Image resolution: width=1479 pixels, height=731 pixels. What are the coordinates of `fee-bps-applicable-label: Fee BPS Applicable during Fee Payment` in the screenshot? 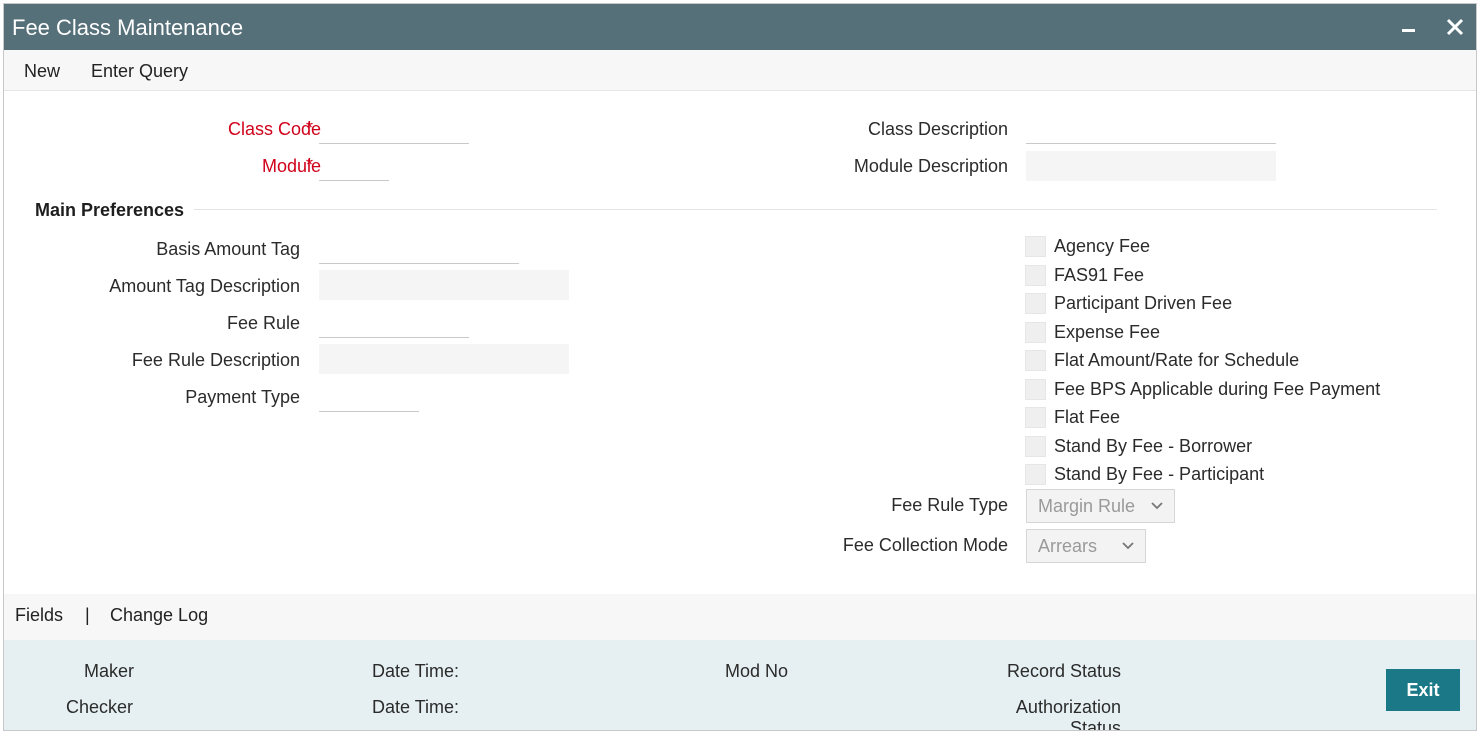 It's located at (1217, 389).